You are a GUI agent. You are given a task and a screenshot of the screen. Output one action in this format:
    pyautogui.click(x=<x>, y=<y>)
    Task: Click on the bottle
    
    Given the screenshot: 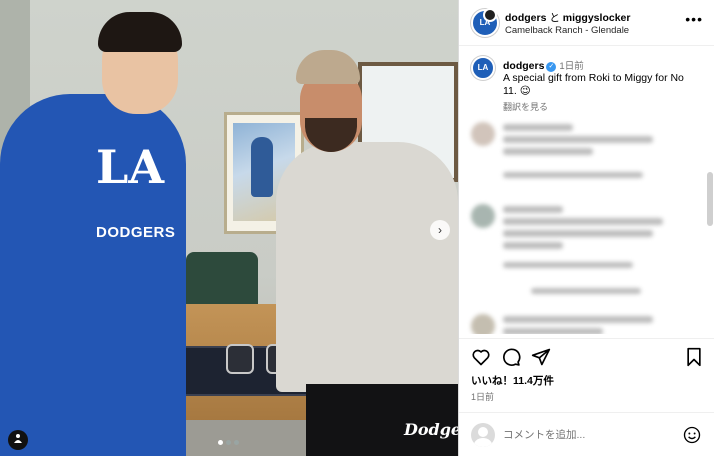 What is the action you would take?
    pyautogui.click(x=240, y=359)
    